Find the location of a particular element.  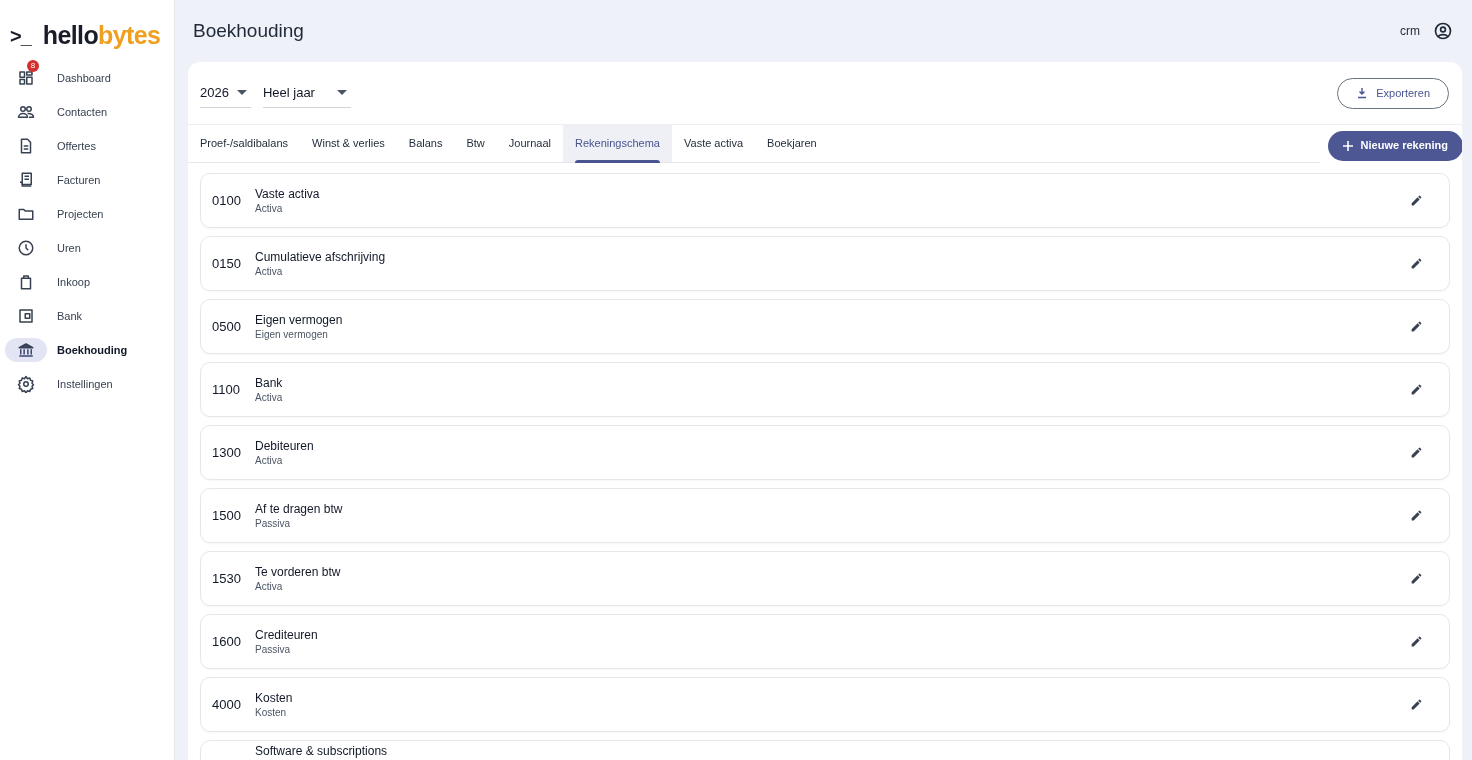

account-row: 0500 Eigen vermogen Eigen vermogen is located at coordinates (825, 326).